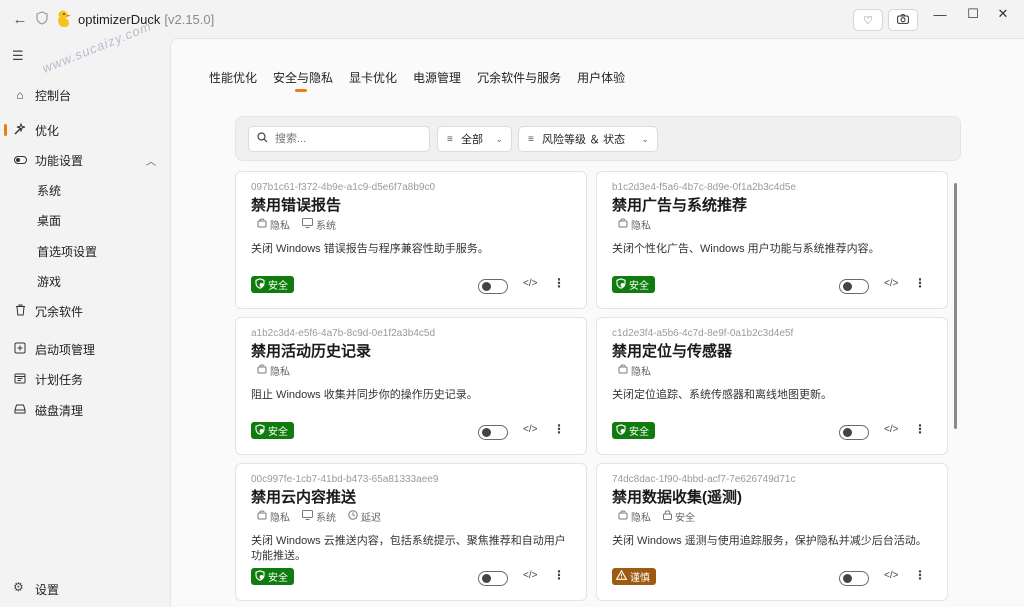 The height and width of the screenshot is (607, 1024). I want to click on chevron-down-icon: ⌄, so click(499, 138).